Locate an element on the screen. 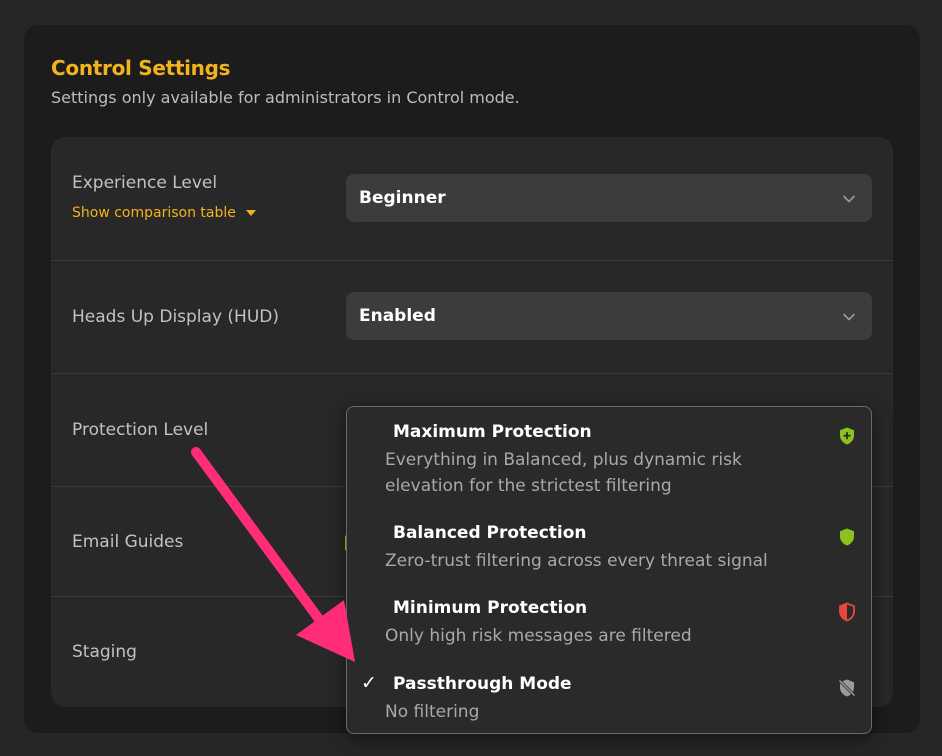 The height and width of the screenshot is (756, 942). experience-level-label: Experience Level is located at coordinates (145, 183).